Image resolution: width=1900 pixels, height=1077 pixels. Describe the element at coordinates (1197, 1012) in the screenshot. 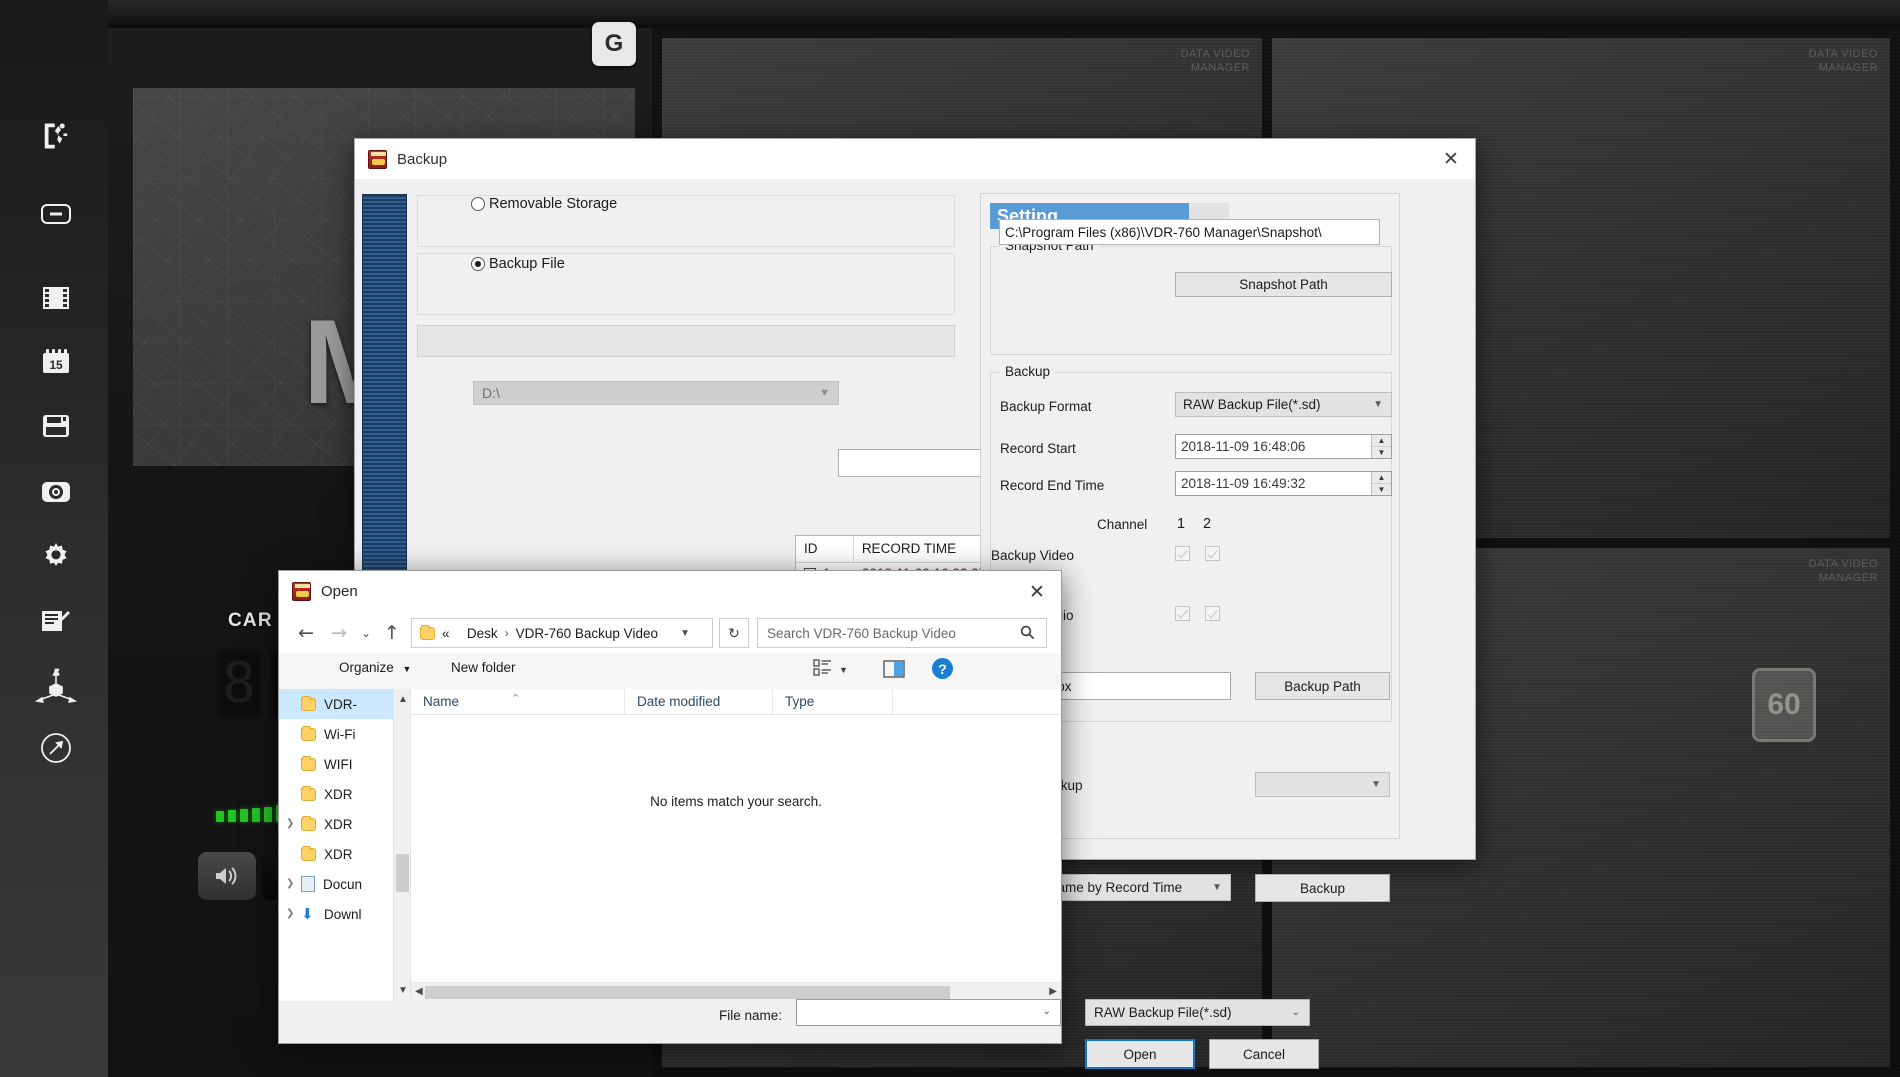

I see `file-type-select: RAW Backup File(*.sd) ⌄` at that location.